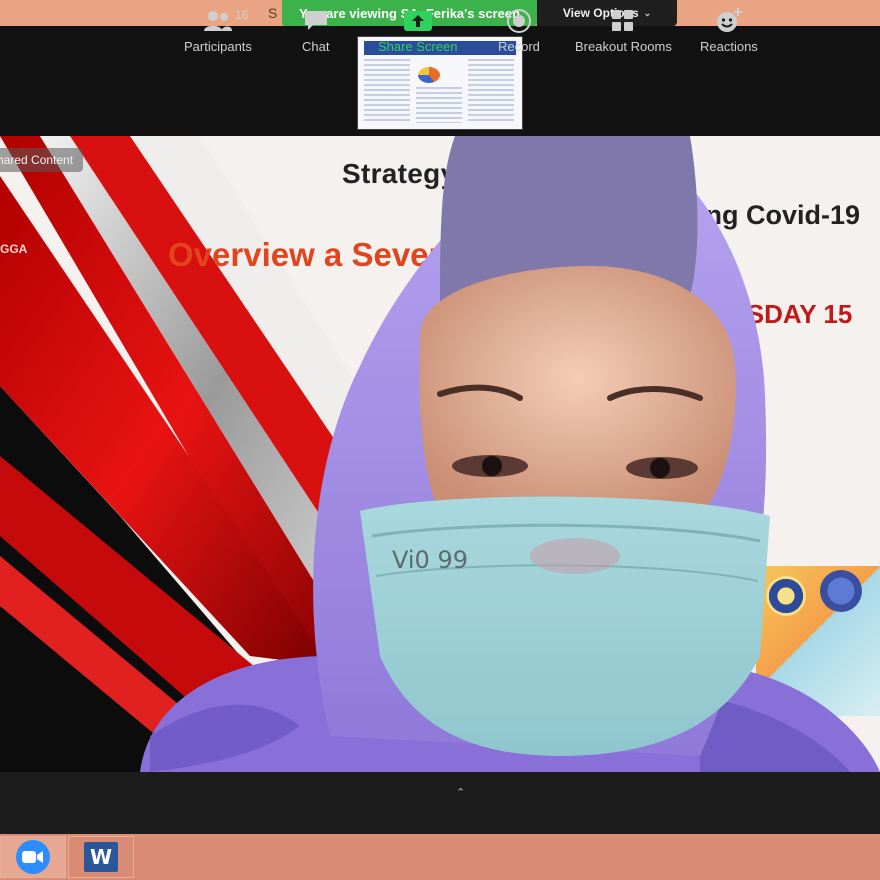 The width and height of the screenshot is (880, 880). I want to click on share-screen-icon, so click(418, 21).